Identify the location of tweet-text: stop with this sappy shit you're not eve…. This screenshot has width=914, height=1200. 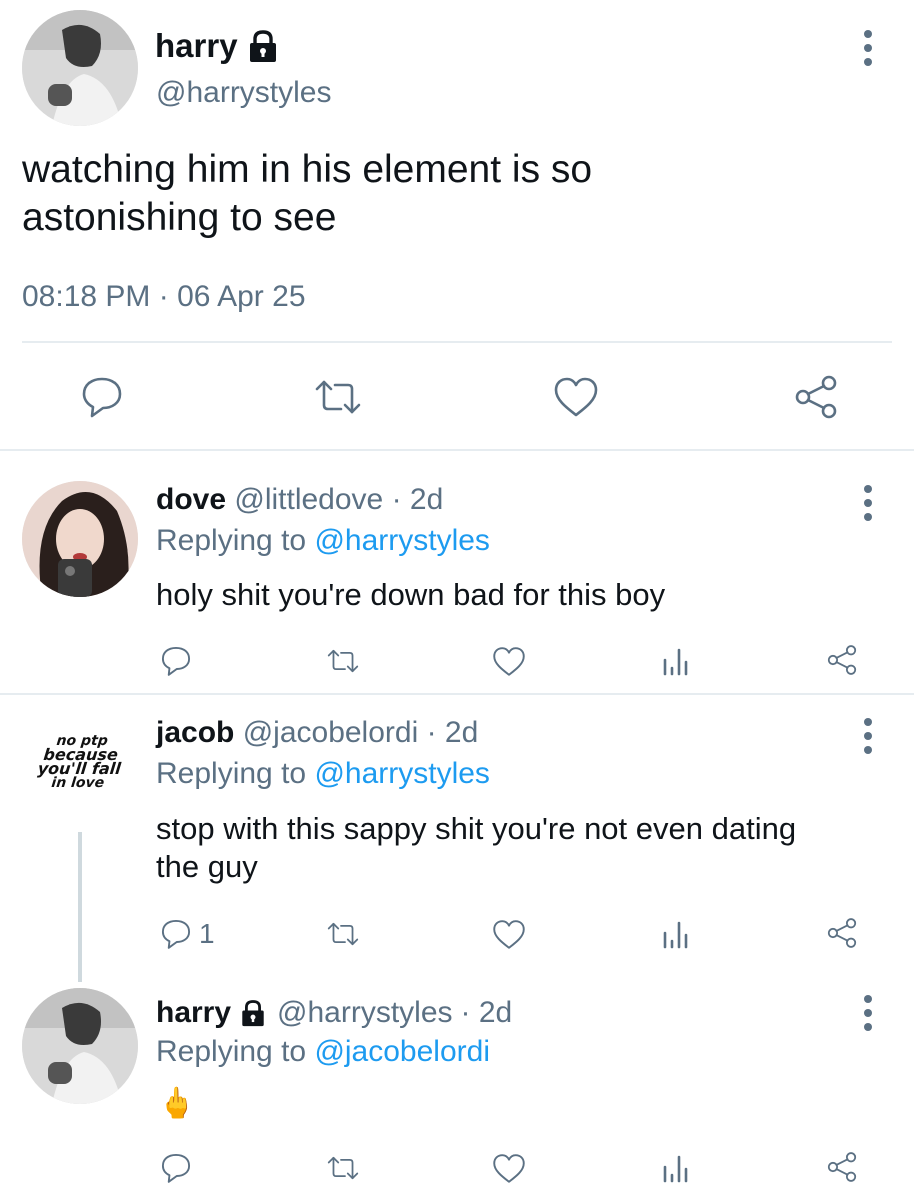
(476, 847).